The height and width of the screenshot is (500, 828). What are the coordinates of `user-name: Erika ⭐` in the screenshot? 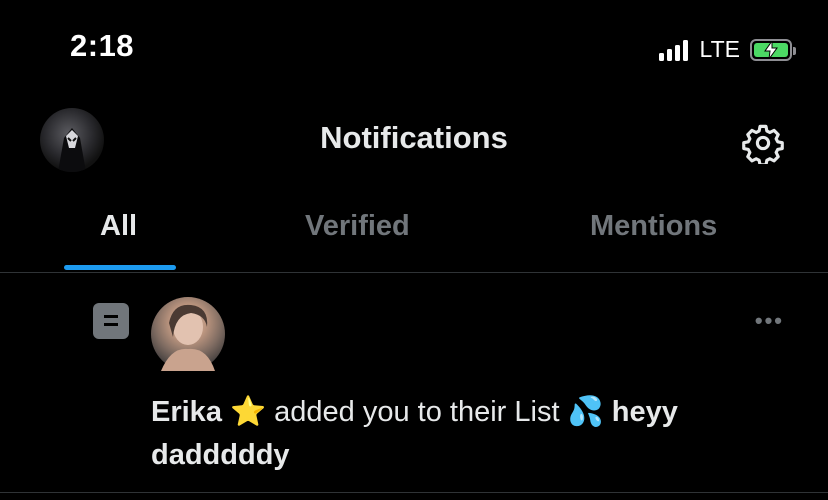 It's located at (208, 412).